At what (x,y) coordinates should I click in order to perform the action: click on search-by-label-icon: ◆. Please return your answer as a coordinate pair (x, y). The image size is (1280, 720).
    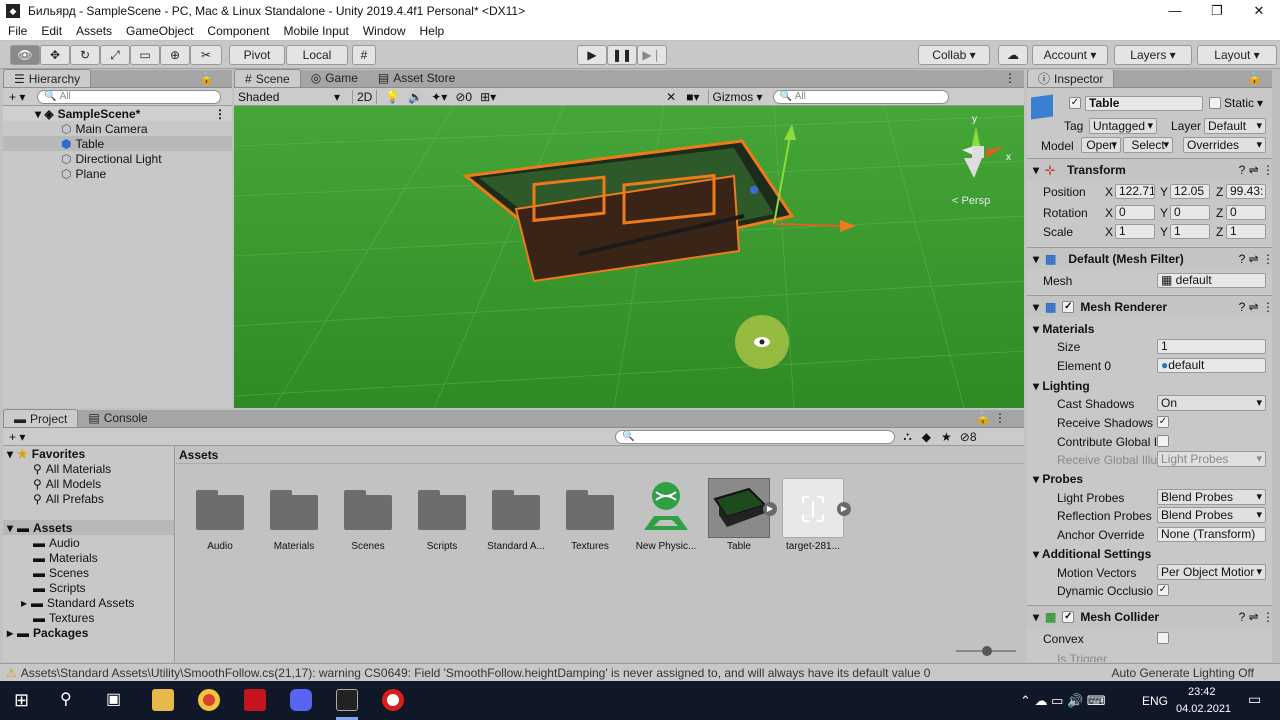
    Looking at the image, I should click on (926, 437).